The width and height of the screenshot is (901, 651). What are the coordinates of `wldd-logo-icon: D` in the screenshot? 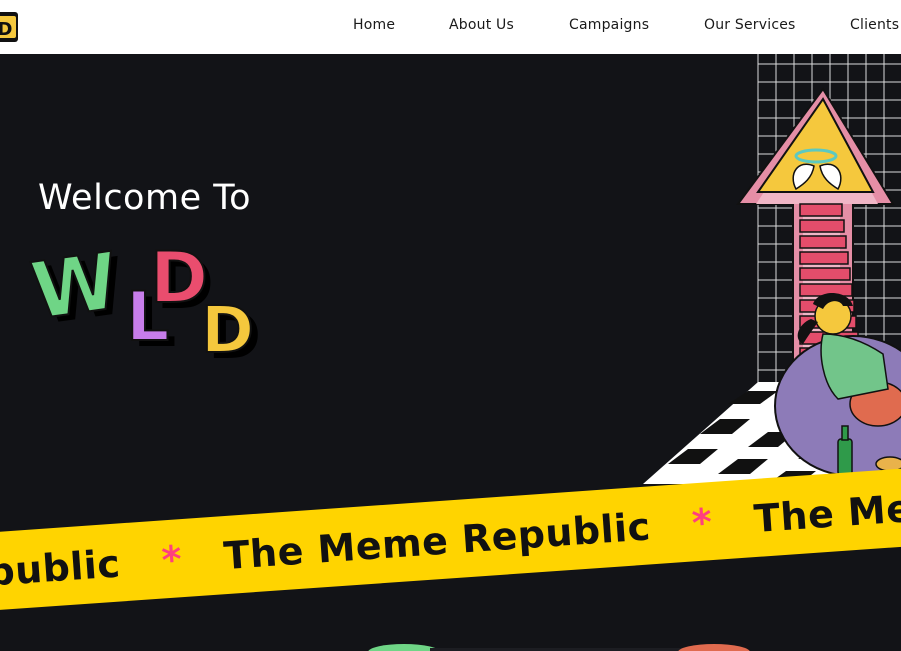 It's located at (10, 27).